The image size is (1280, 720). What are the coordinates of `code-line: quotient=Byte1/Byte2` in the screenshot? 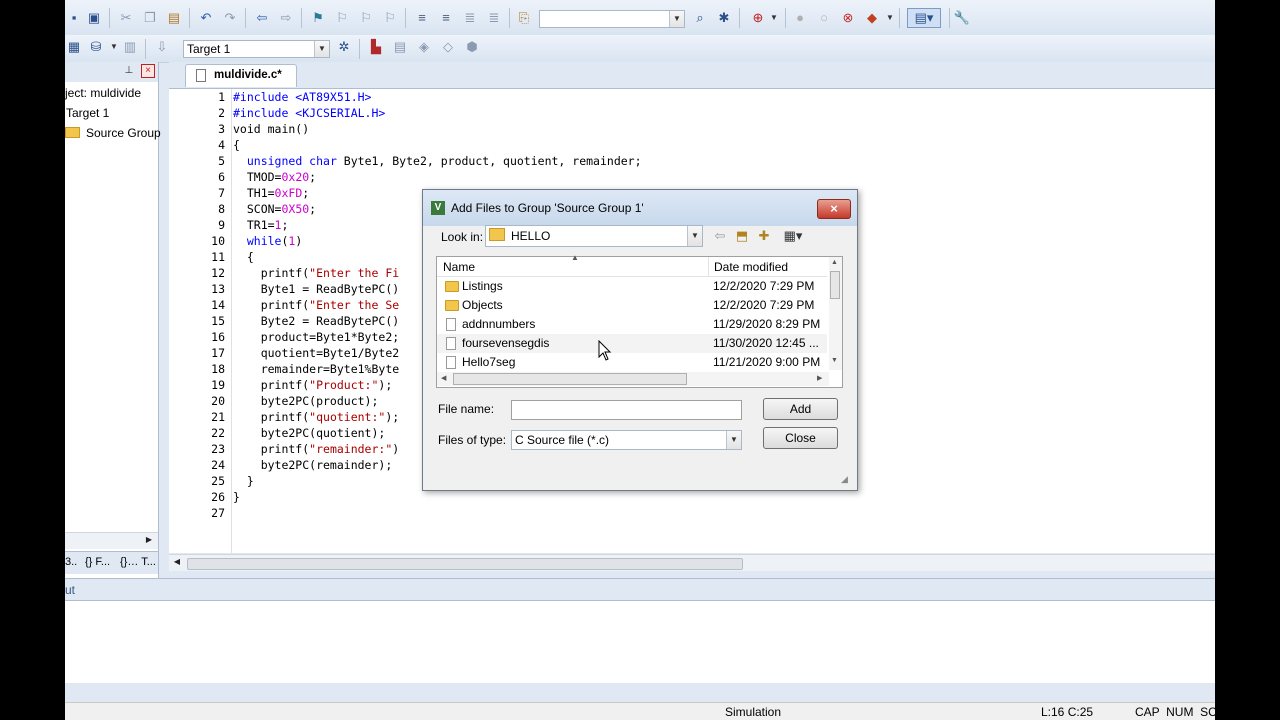 It's located at (316, 353).